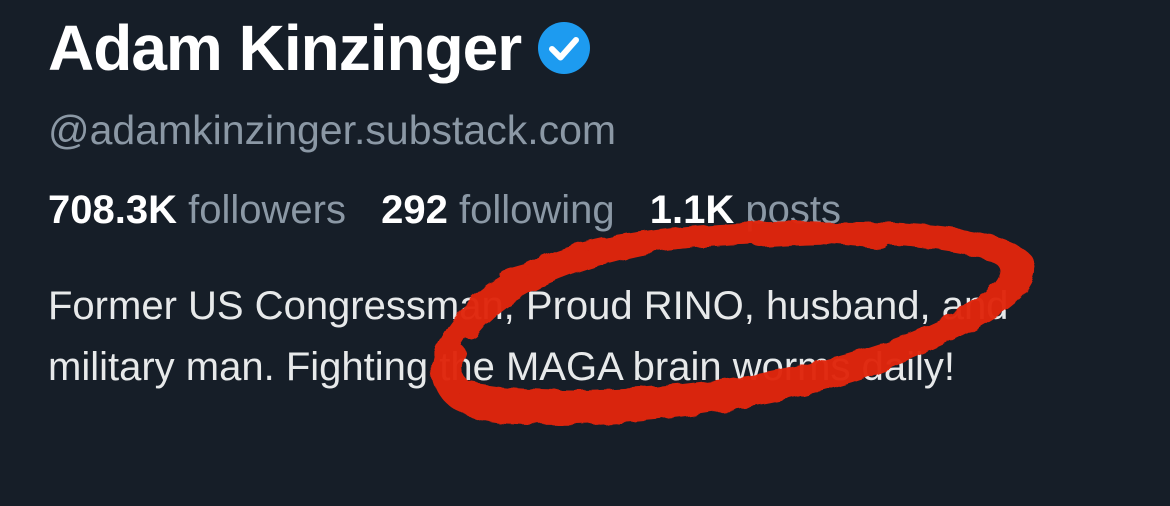 Image resolution: width=1170 pixels, height=506 pixels. I want to click on following-stat: 292 following, so click(498, 210).